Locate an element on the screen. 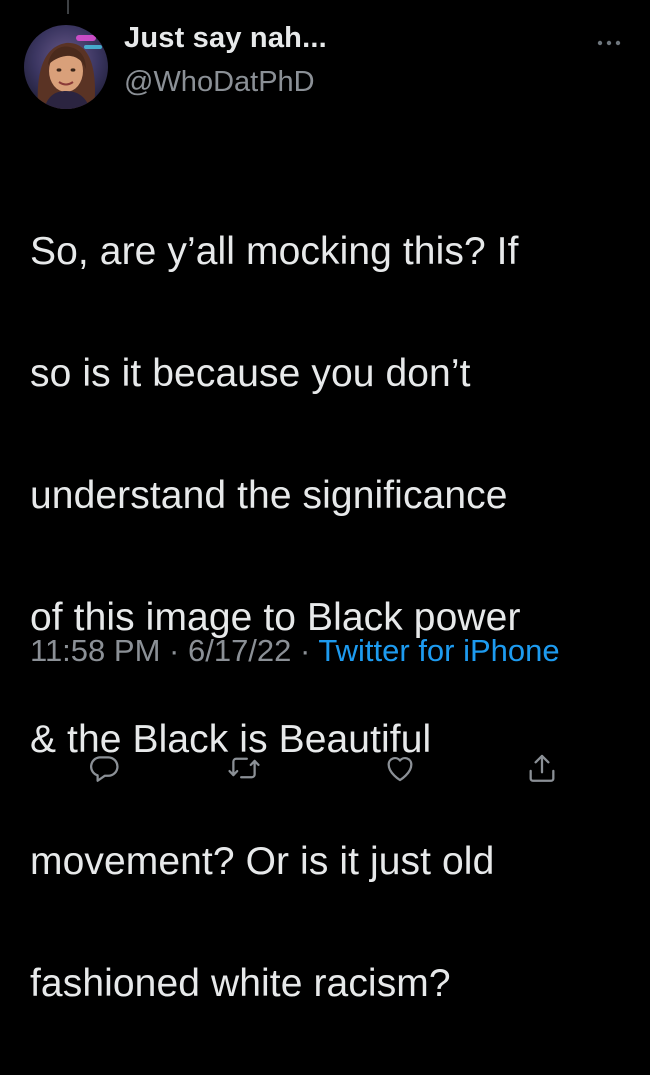 This screenshot has height=1075, width=650. tweet-text-line: understand the significance is located at coordinates (269, 495).